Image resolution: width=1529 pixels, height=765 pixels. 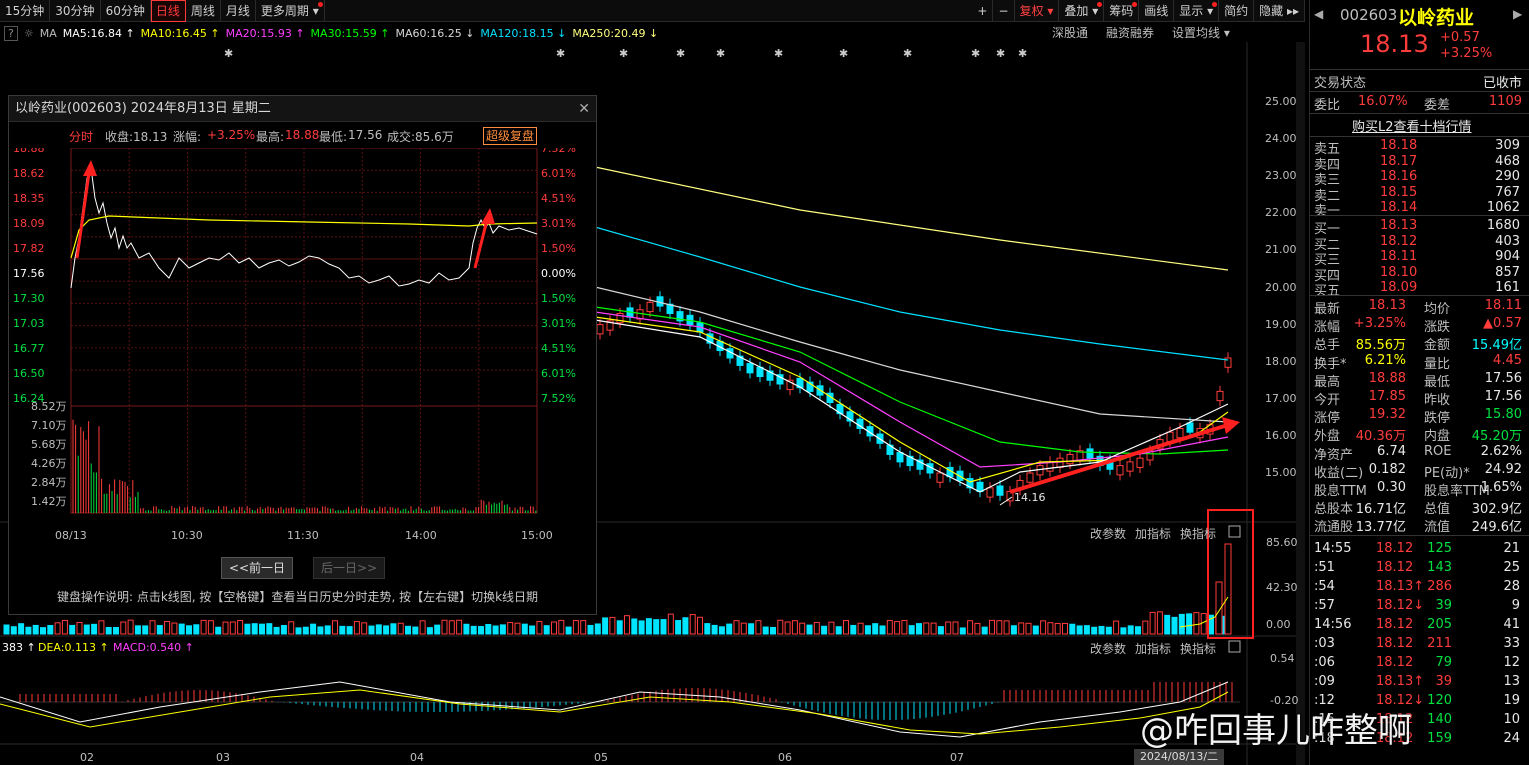 I want to click on period-tab-4: 周线, so click(x=203, y=11).